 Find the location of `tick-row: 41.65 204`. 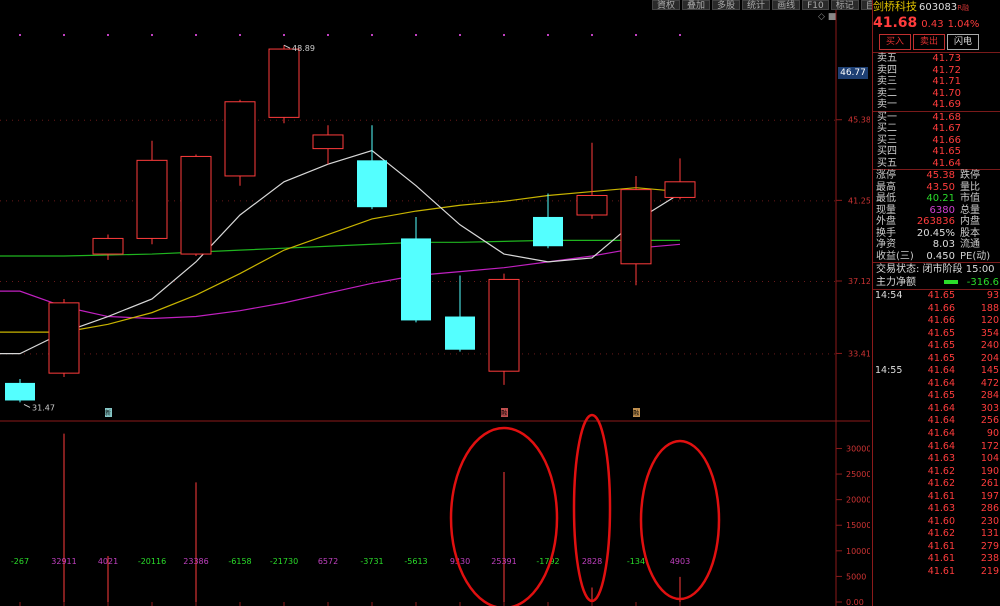

tick-row: 41.65 204 is located at coordinates (936, 359).